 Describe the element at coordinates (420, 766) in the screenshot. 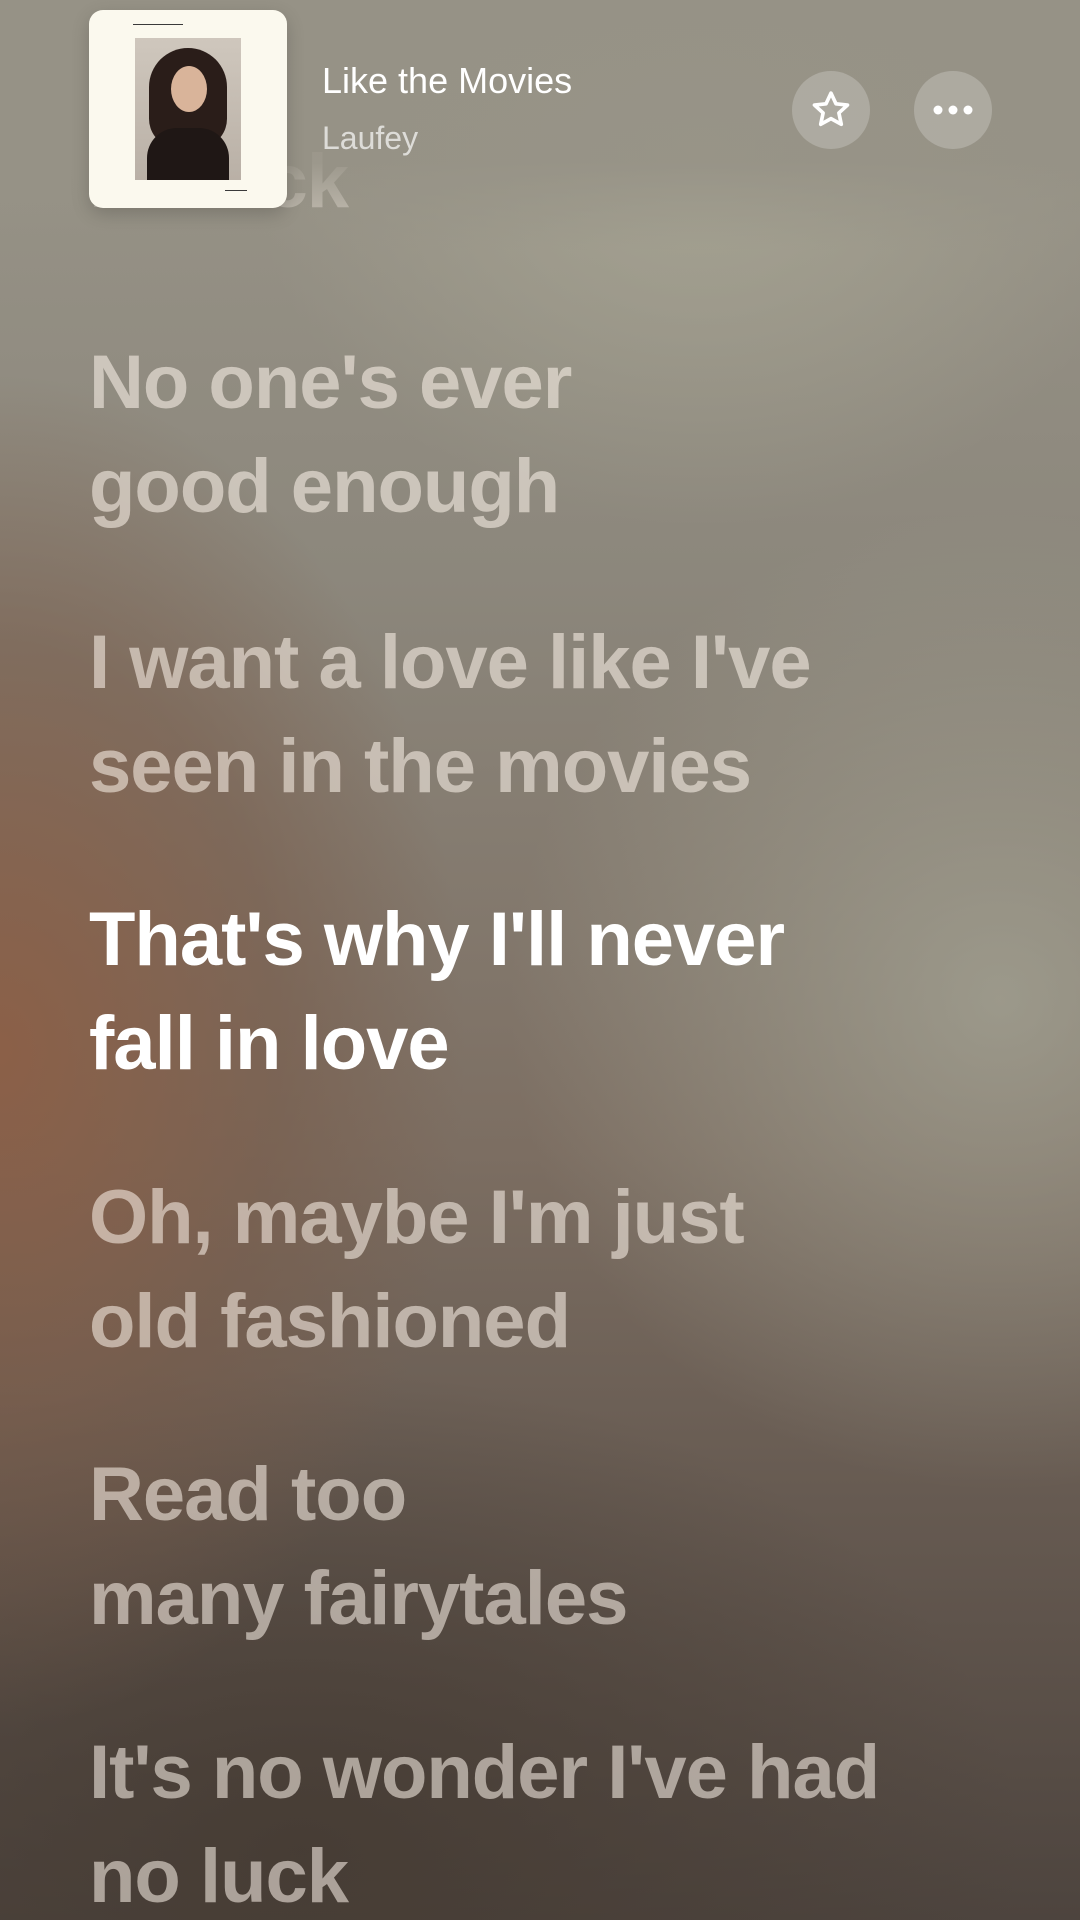

I see `lyric-line-text: seen in the movies` at that location.